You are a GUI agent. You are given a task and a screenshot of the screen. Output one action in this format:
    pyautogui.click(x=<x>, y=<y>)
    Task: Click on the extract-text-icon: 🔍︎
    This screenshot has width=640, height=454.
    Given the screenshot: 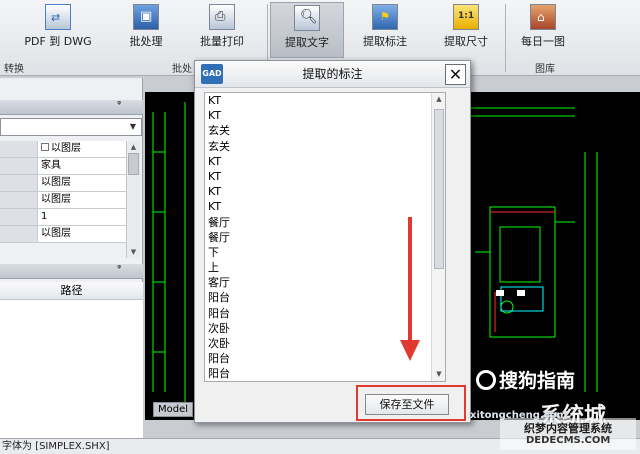 What is the action you would take?
    pyautogui.click(x=307, y=18)
    